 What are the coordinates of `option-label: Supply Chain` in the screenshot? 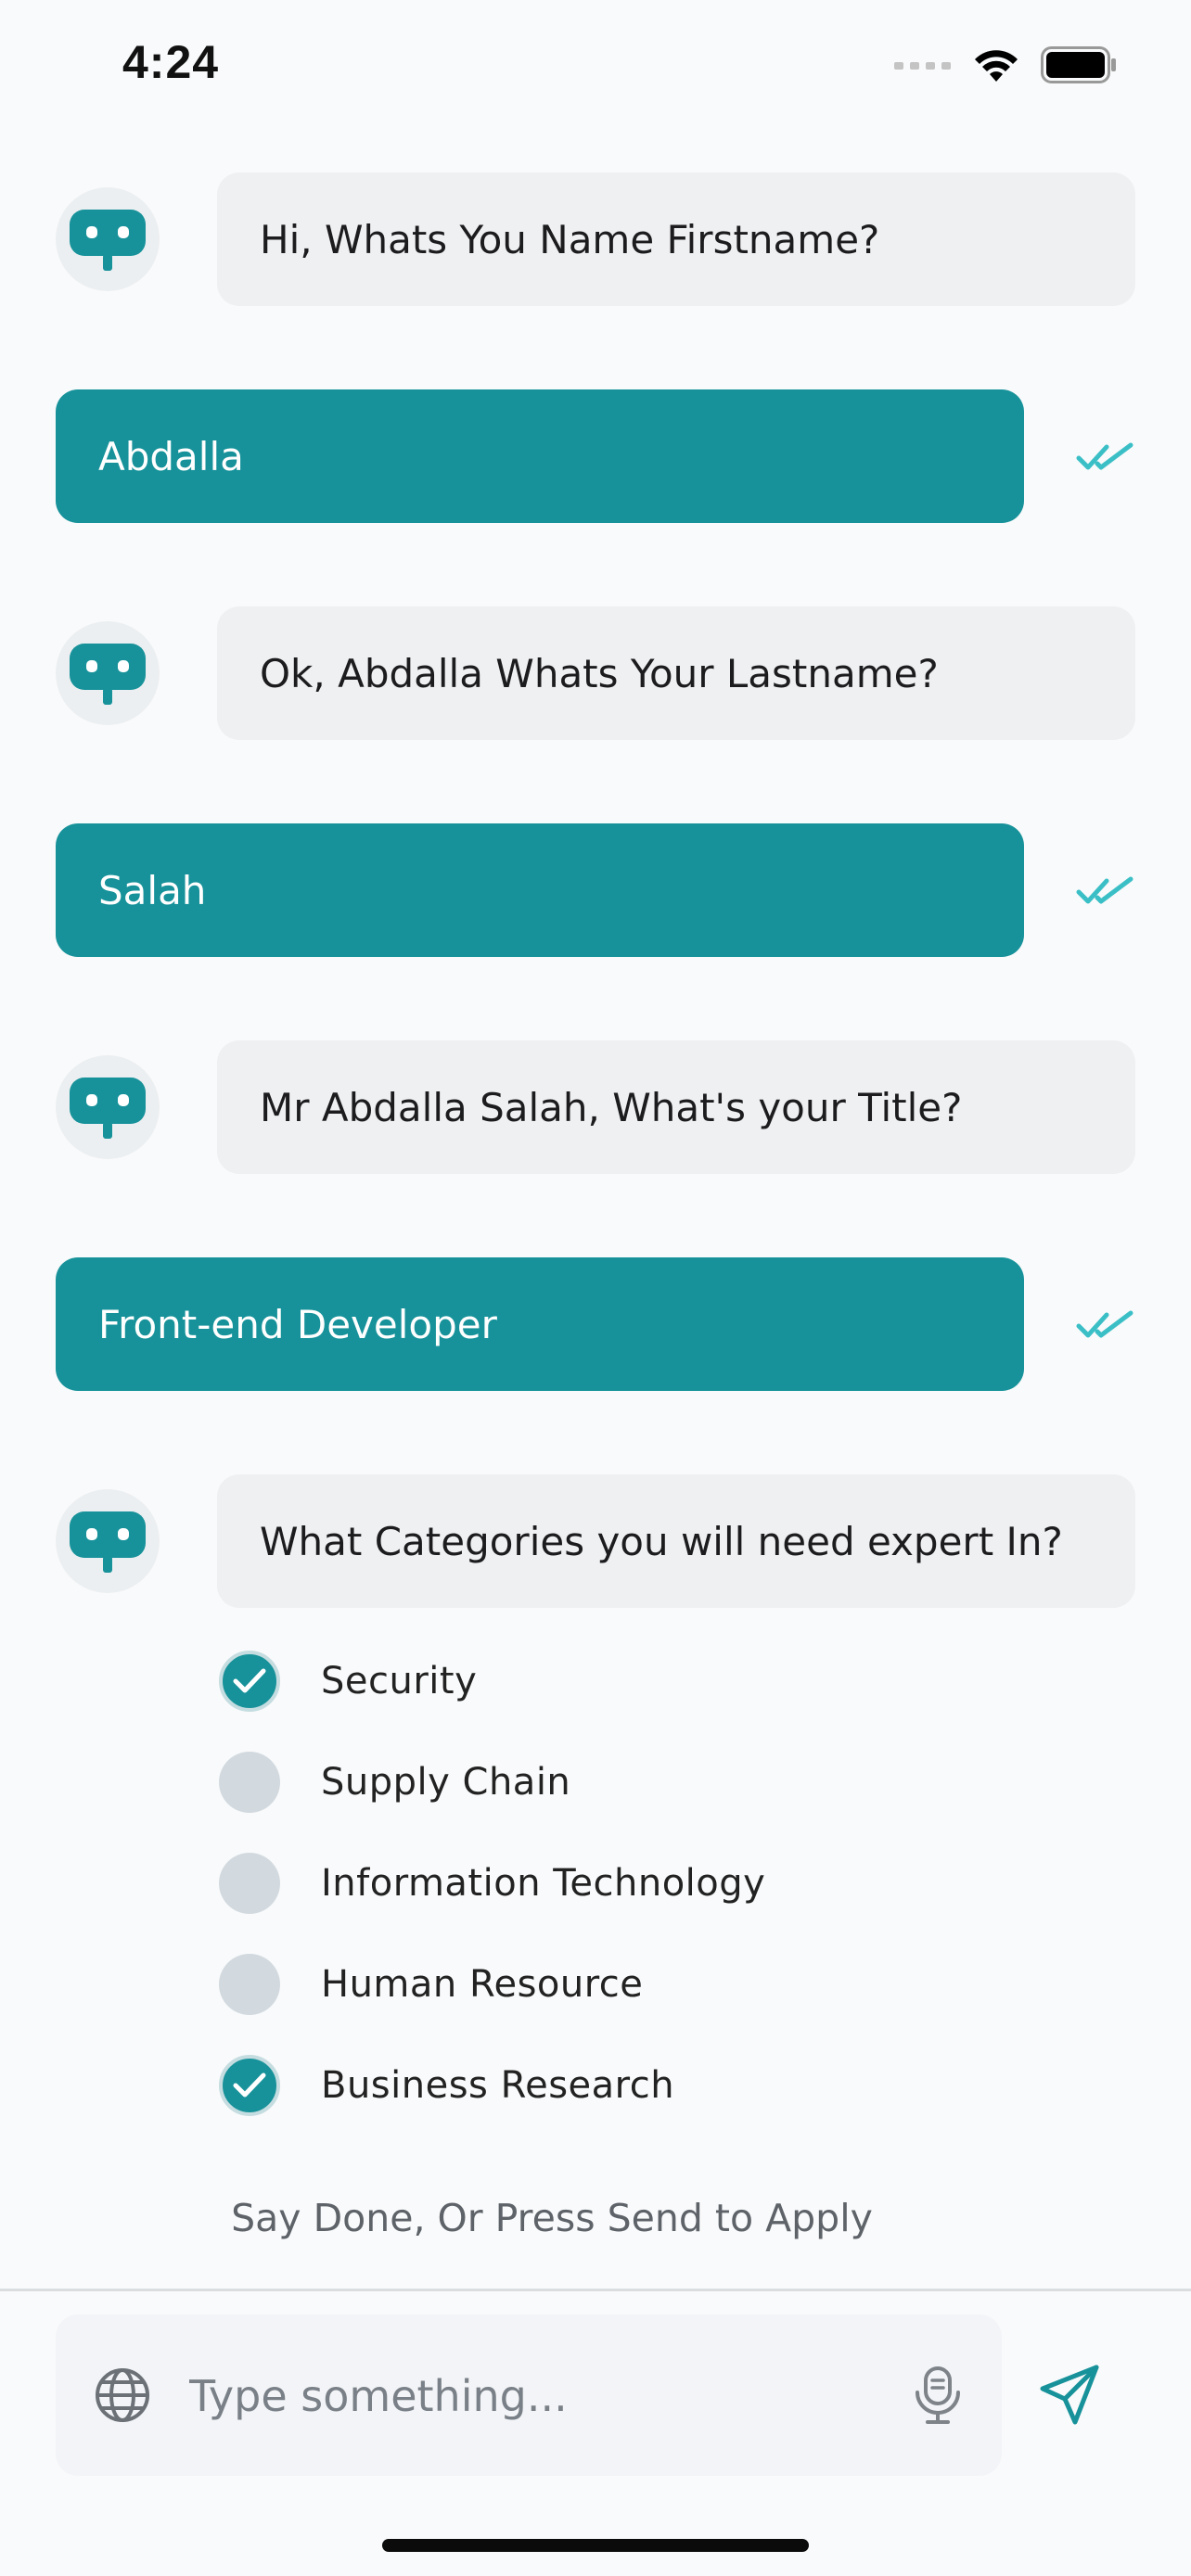 It's located at (446, 1782).